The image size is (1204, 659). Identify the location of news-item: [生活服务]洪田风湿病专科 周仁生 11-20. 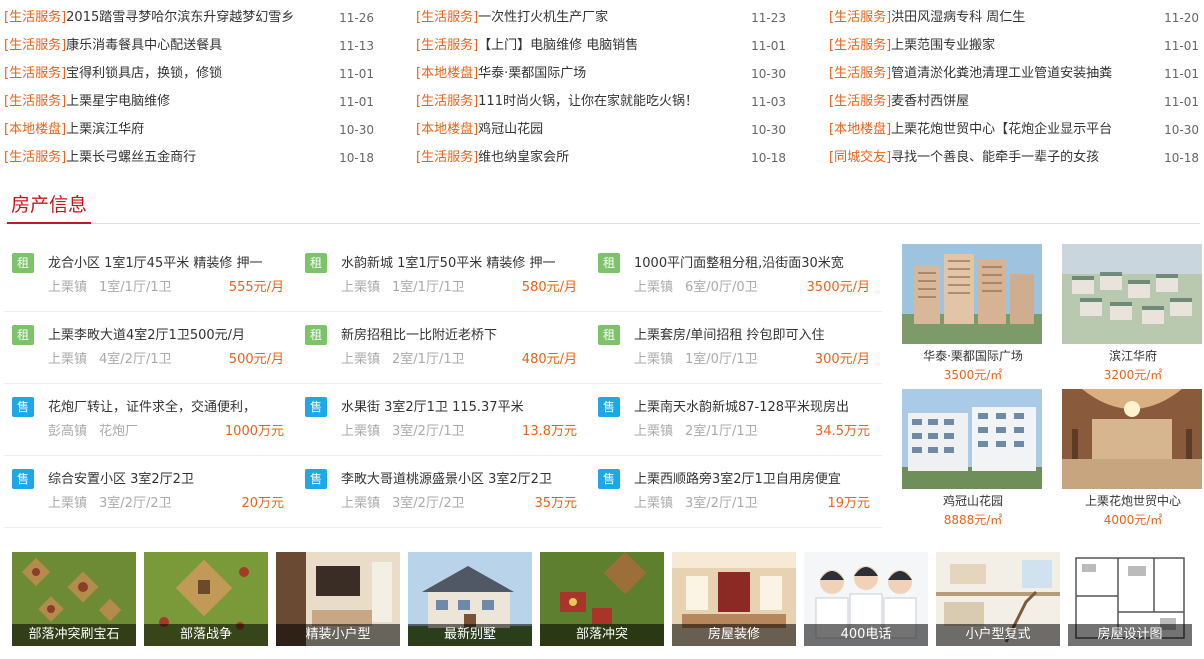
(1014, 18).